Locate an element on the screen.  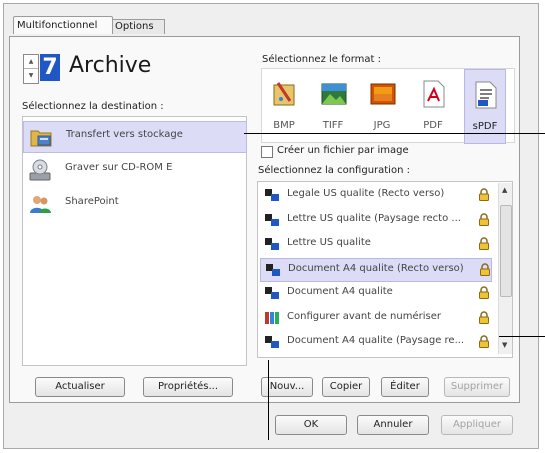
page-title: Archive is located at coordinates (110, 65).